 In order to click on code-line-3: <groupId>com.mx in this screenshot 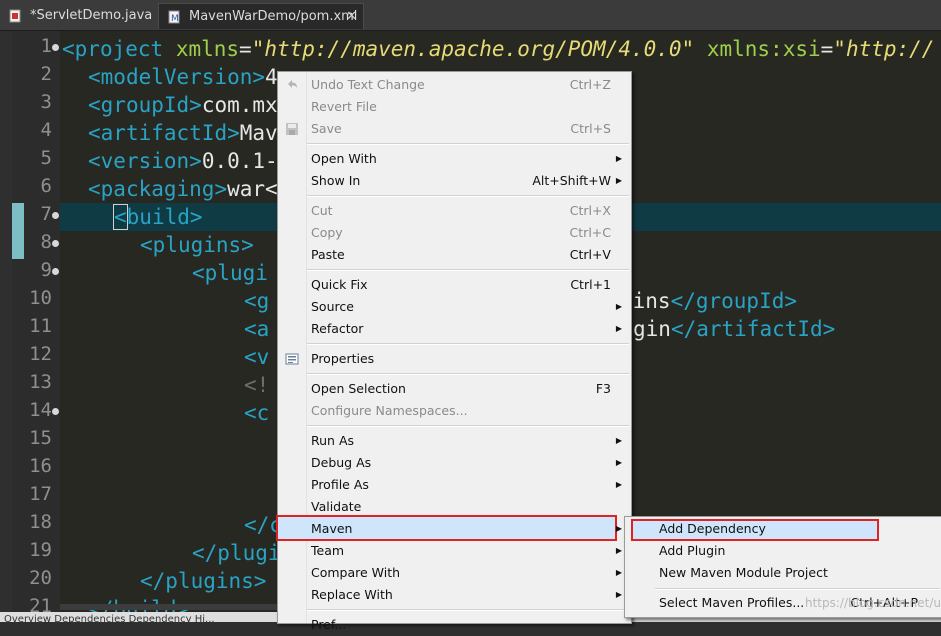, I will do `click(183, 105)`.